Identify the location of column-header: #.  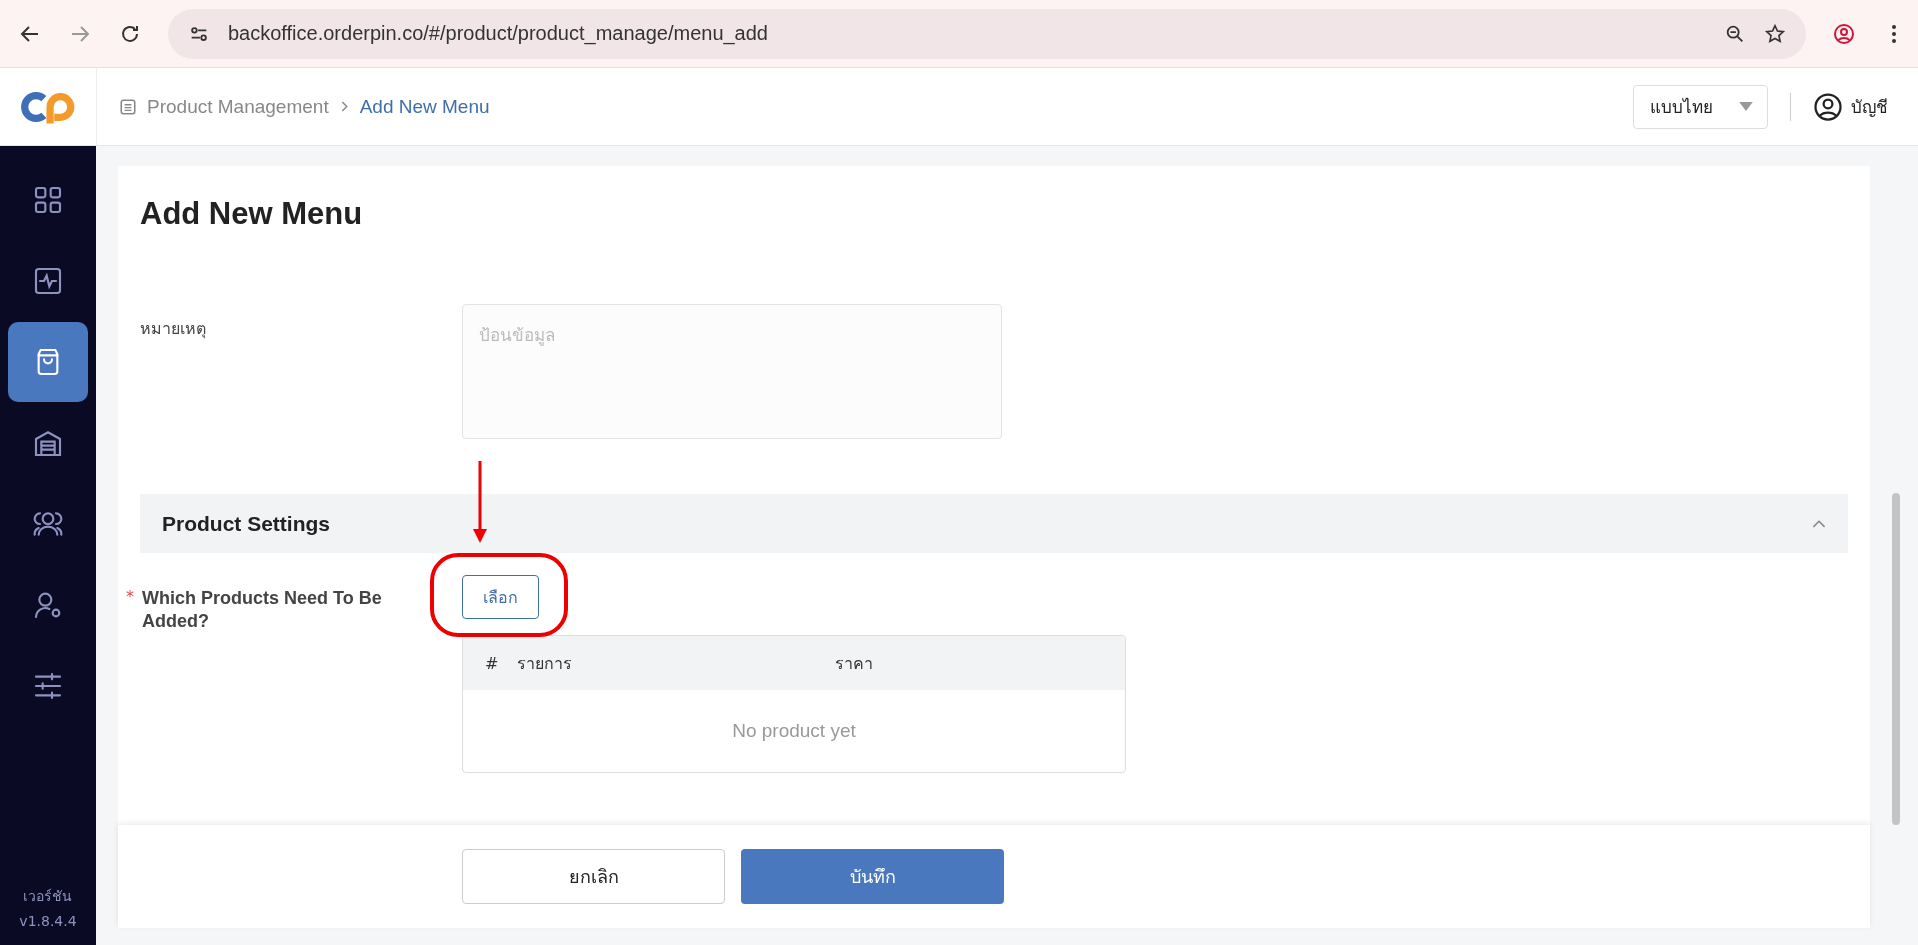
(492, 663).